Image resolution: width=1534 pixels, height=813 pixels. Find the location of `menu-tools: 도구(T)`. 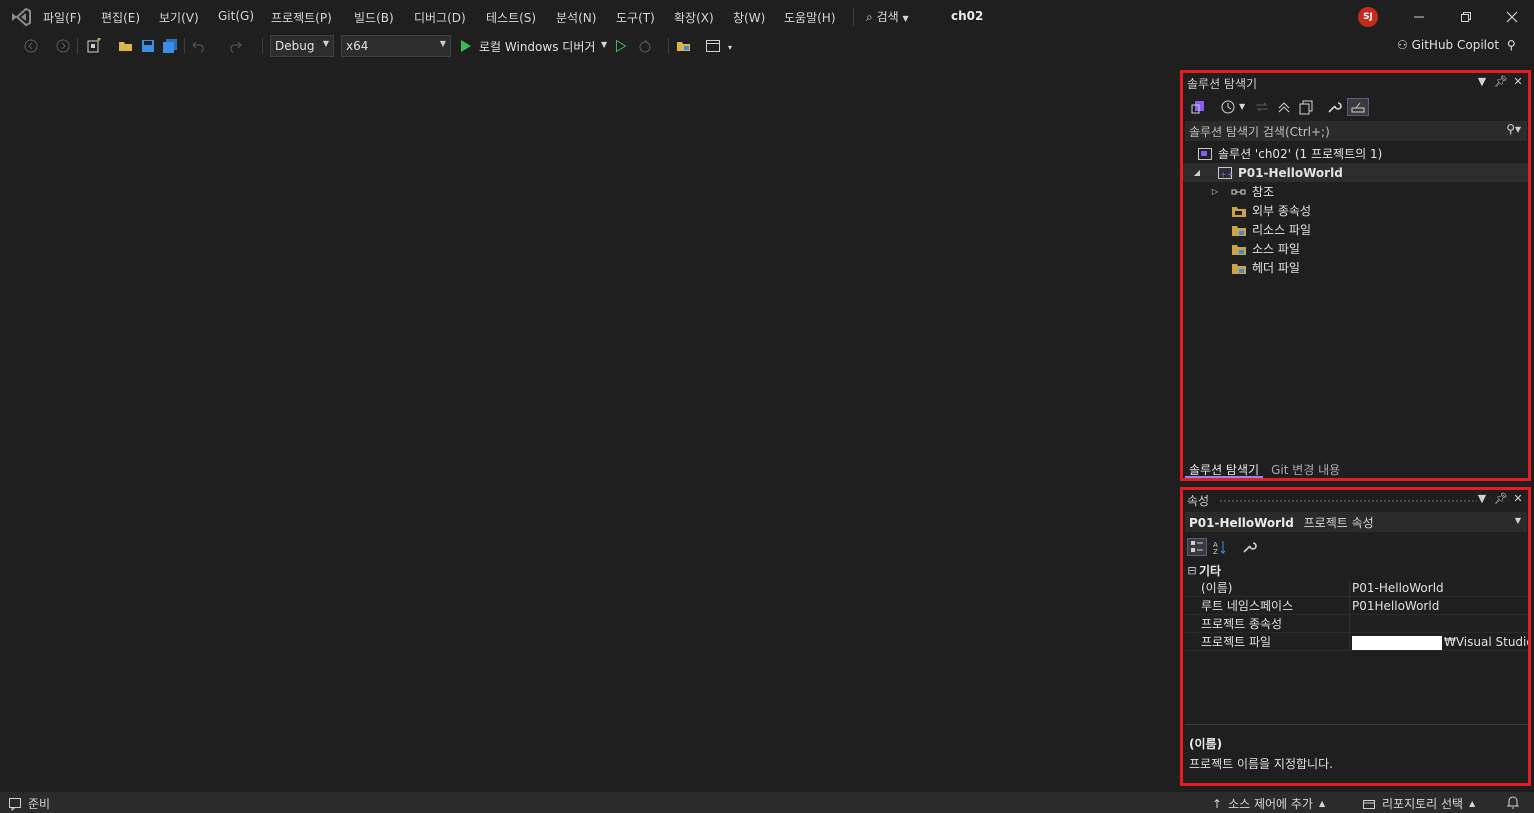

menu-tools: 도구(T) is located at coordinates (635, 17).